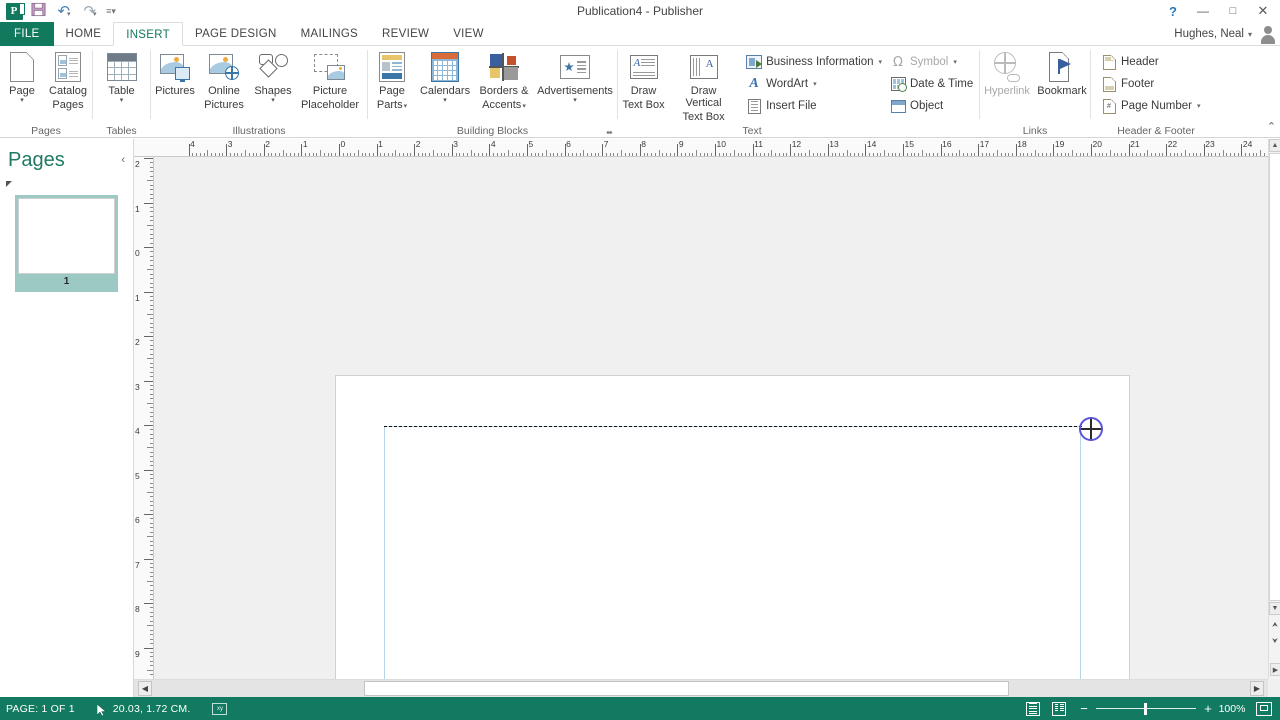 This screenshot has width=1280, height=720. What do you see at coordinates (22, 77) in the screenshot?
I see `page-button: Page ▾` at bounding box center [22, 77].